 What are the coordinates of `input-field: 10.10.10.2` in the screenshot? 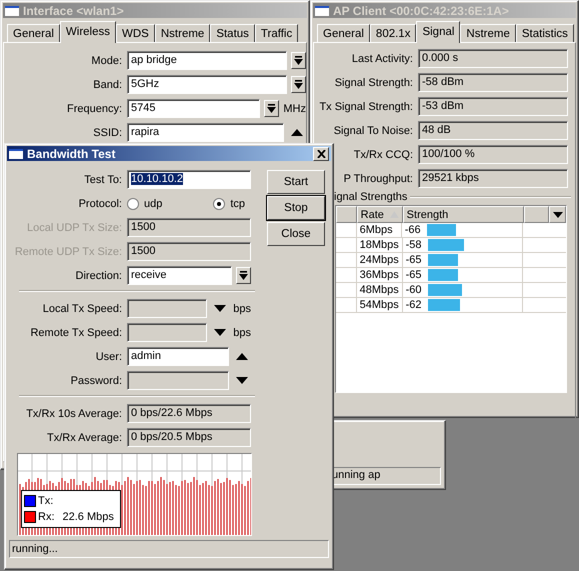 It's located at (189, 179).